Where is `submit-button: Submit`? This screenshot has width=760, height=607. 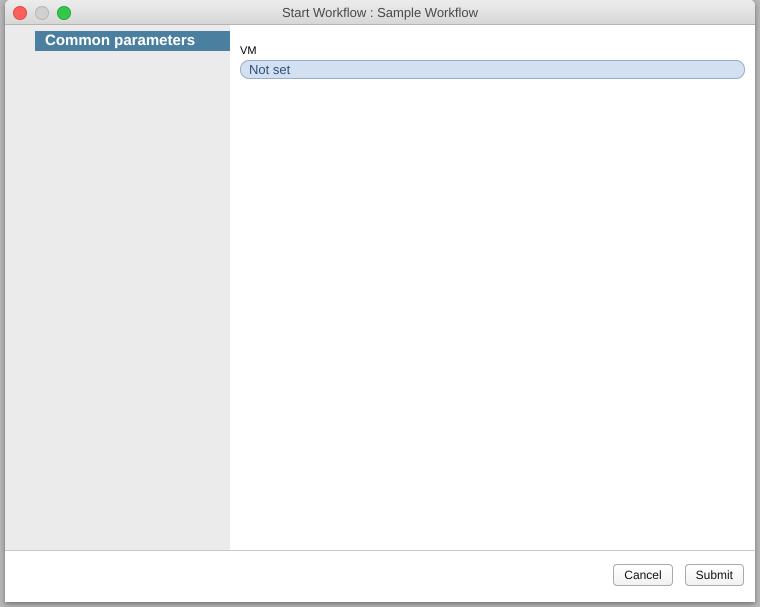 submit-button: Submit is located at coordinates (714, 575).